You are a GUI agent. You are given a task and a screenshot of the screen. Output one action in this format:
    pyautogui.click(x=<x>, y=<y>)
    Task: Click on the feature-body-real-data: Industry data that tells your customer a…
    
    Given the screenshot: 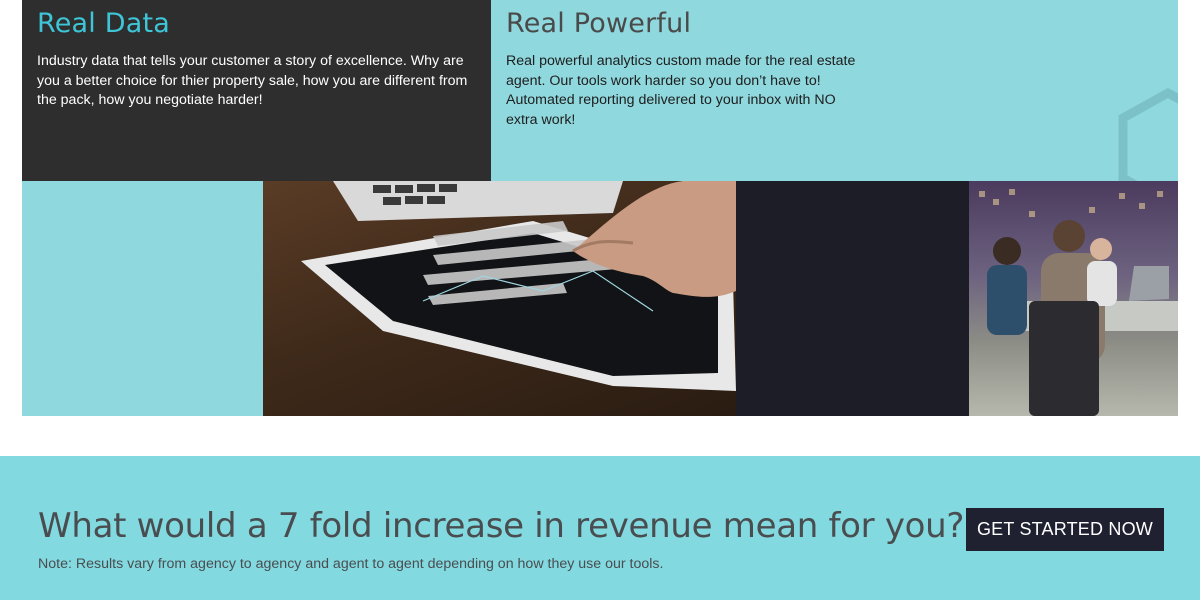 What is the action you would take?
    pyautogui.click(x=252, y=81)
    